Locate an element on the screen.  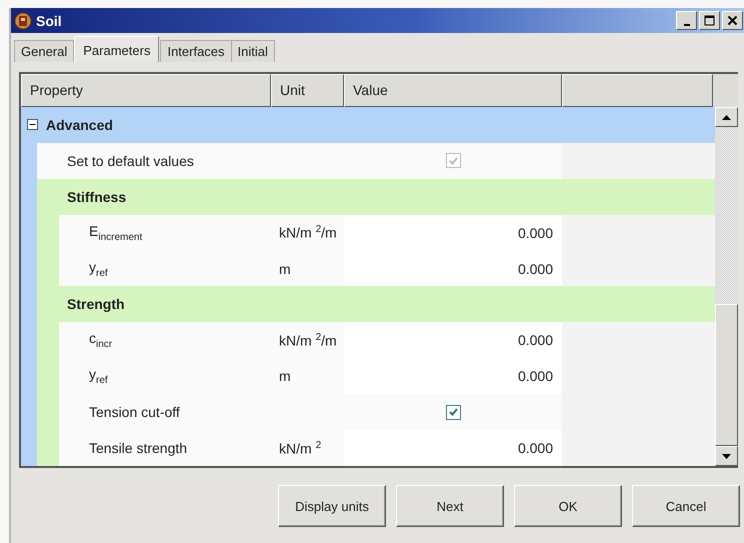
window-title: Soil is located at coordinates (49, 20).